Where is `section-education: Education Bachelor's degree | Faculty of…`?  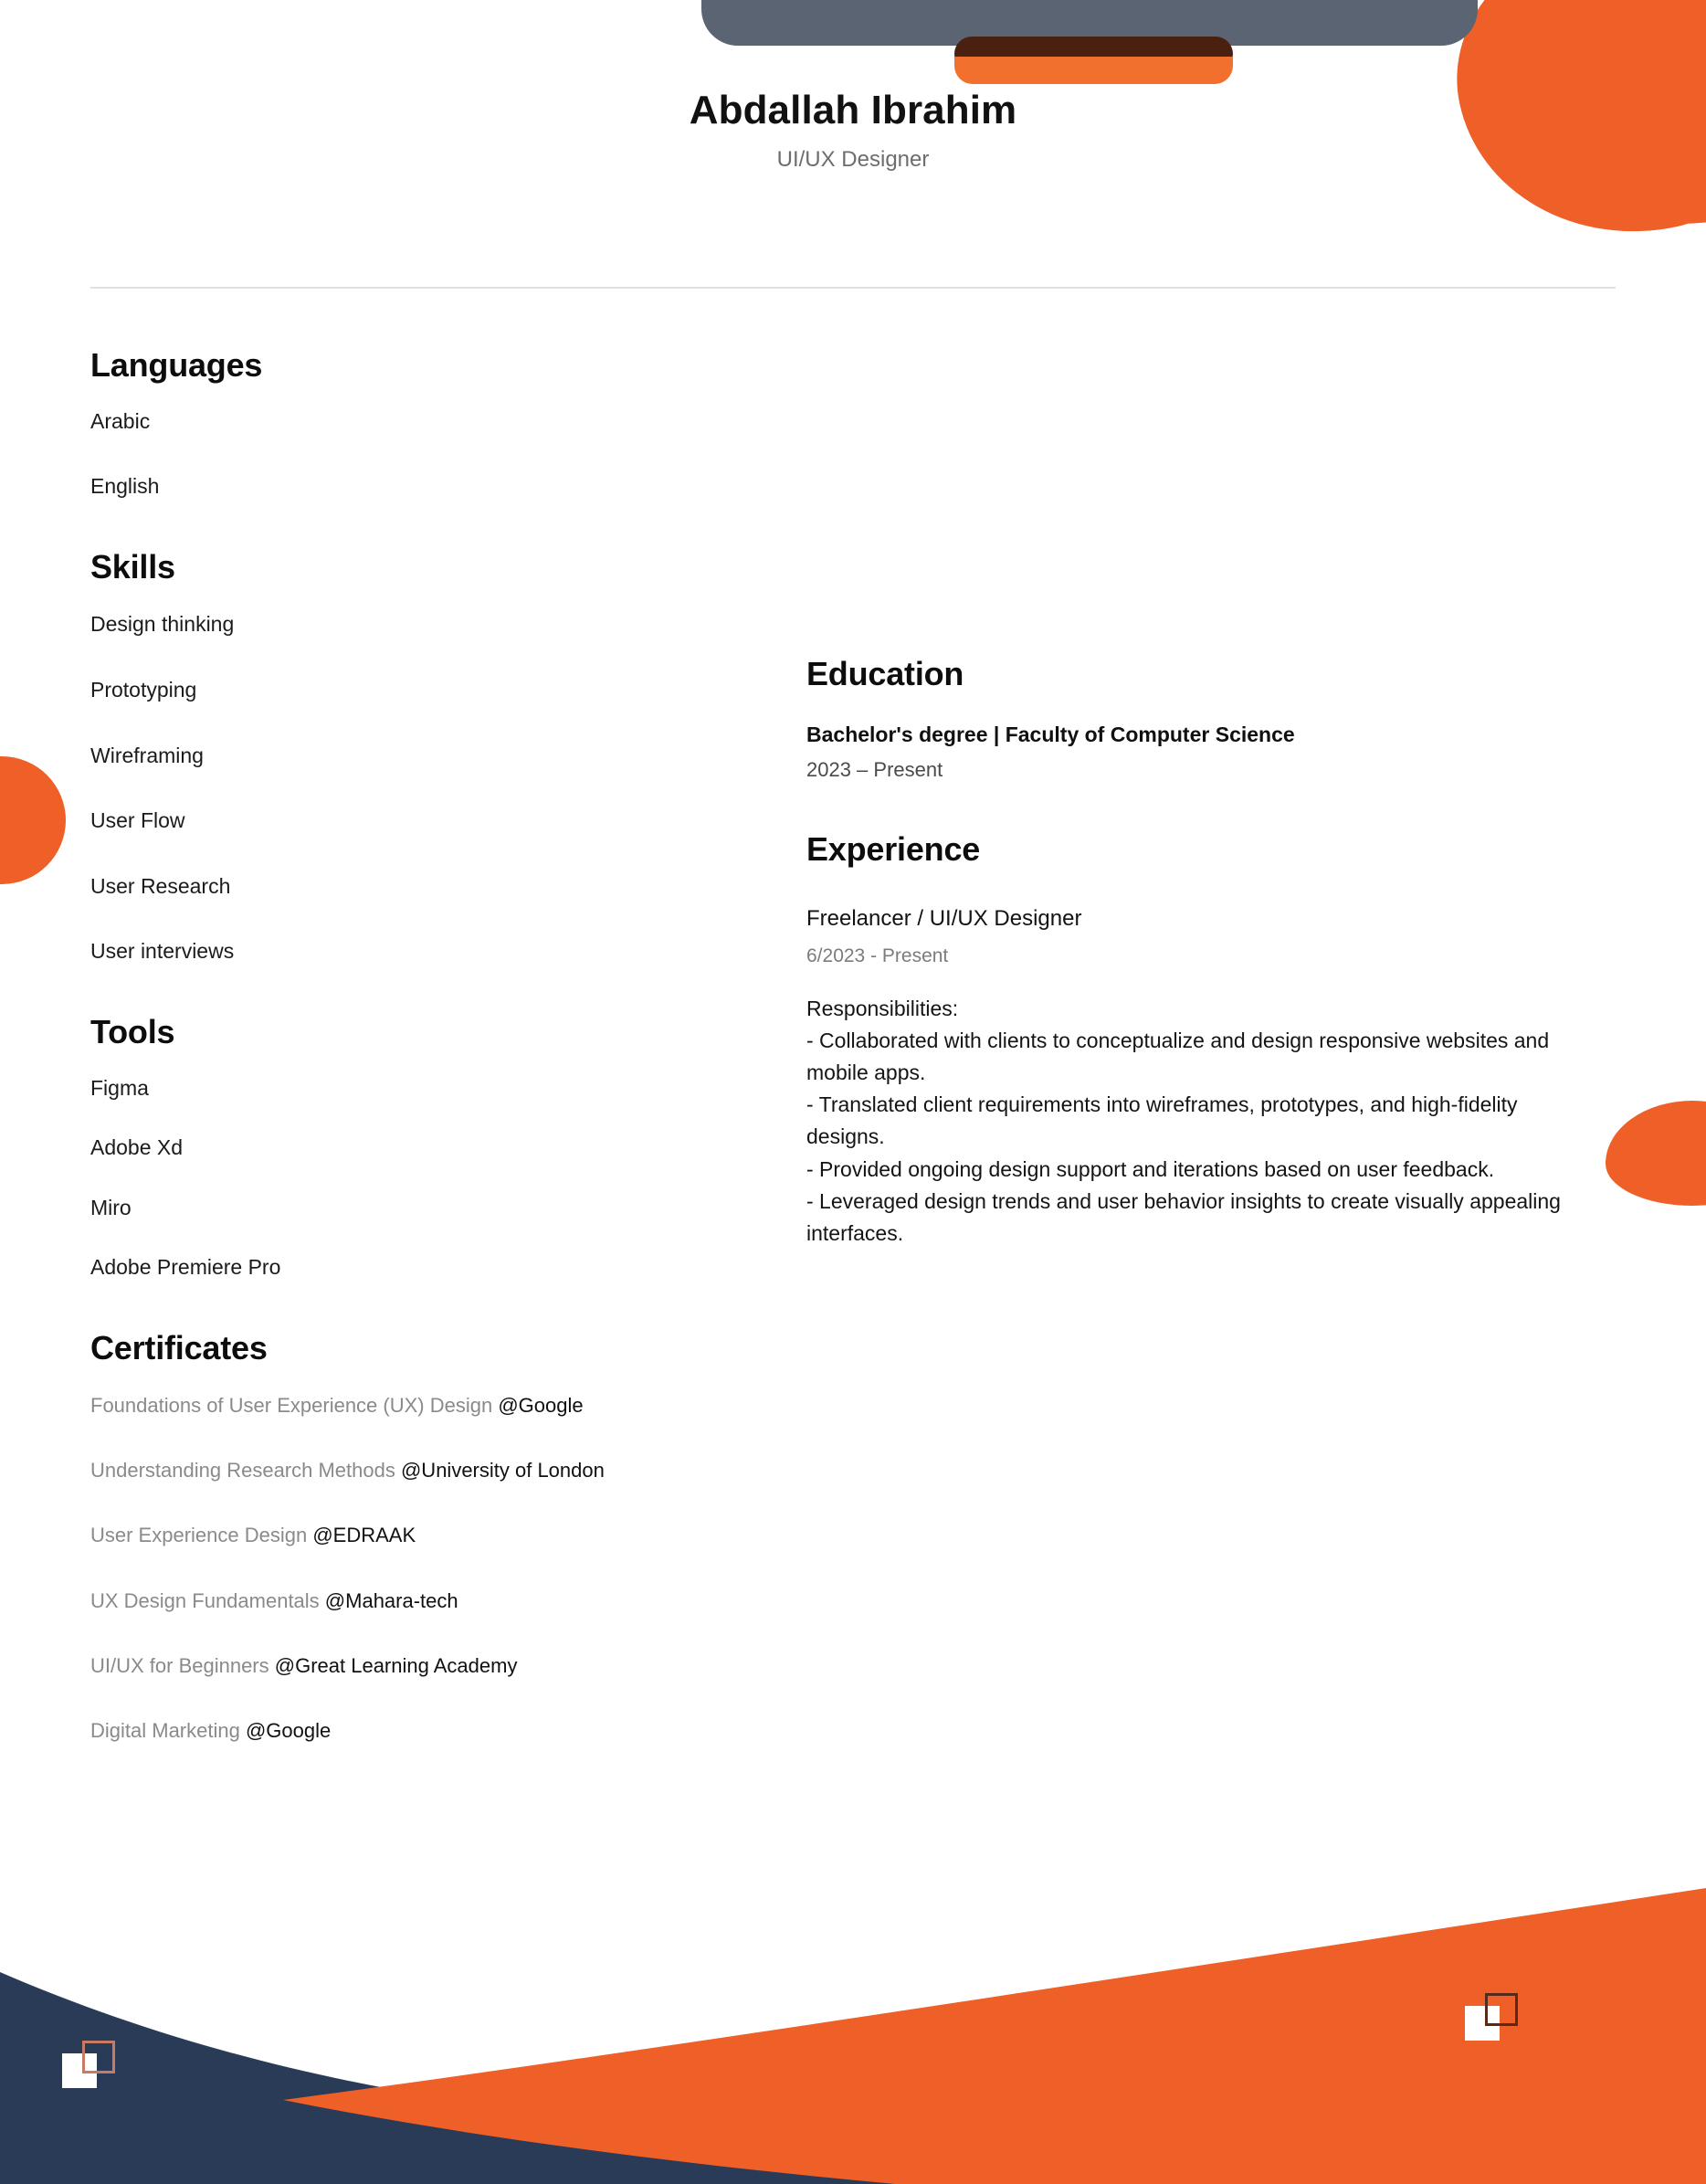
section-education: Education Bachelor's degree | Faculty of… is located at coordinates (1194, 719).